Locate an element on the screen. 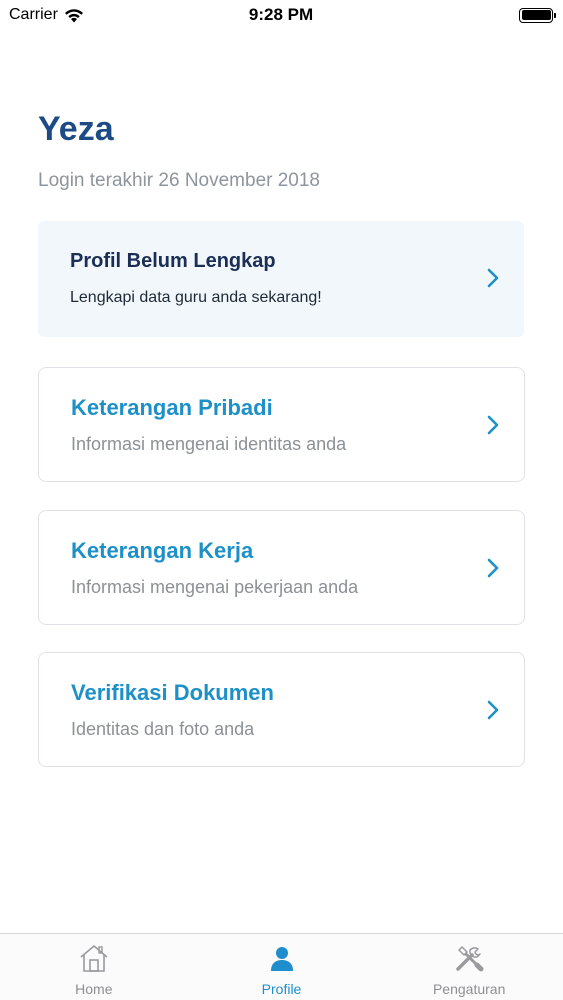  tab-bar: Home Profile Pengaturan is located at coordinates (281, 966).